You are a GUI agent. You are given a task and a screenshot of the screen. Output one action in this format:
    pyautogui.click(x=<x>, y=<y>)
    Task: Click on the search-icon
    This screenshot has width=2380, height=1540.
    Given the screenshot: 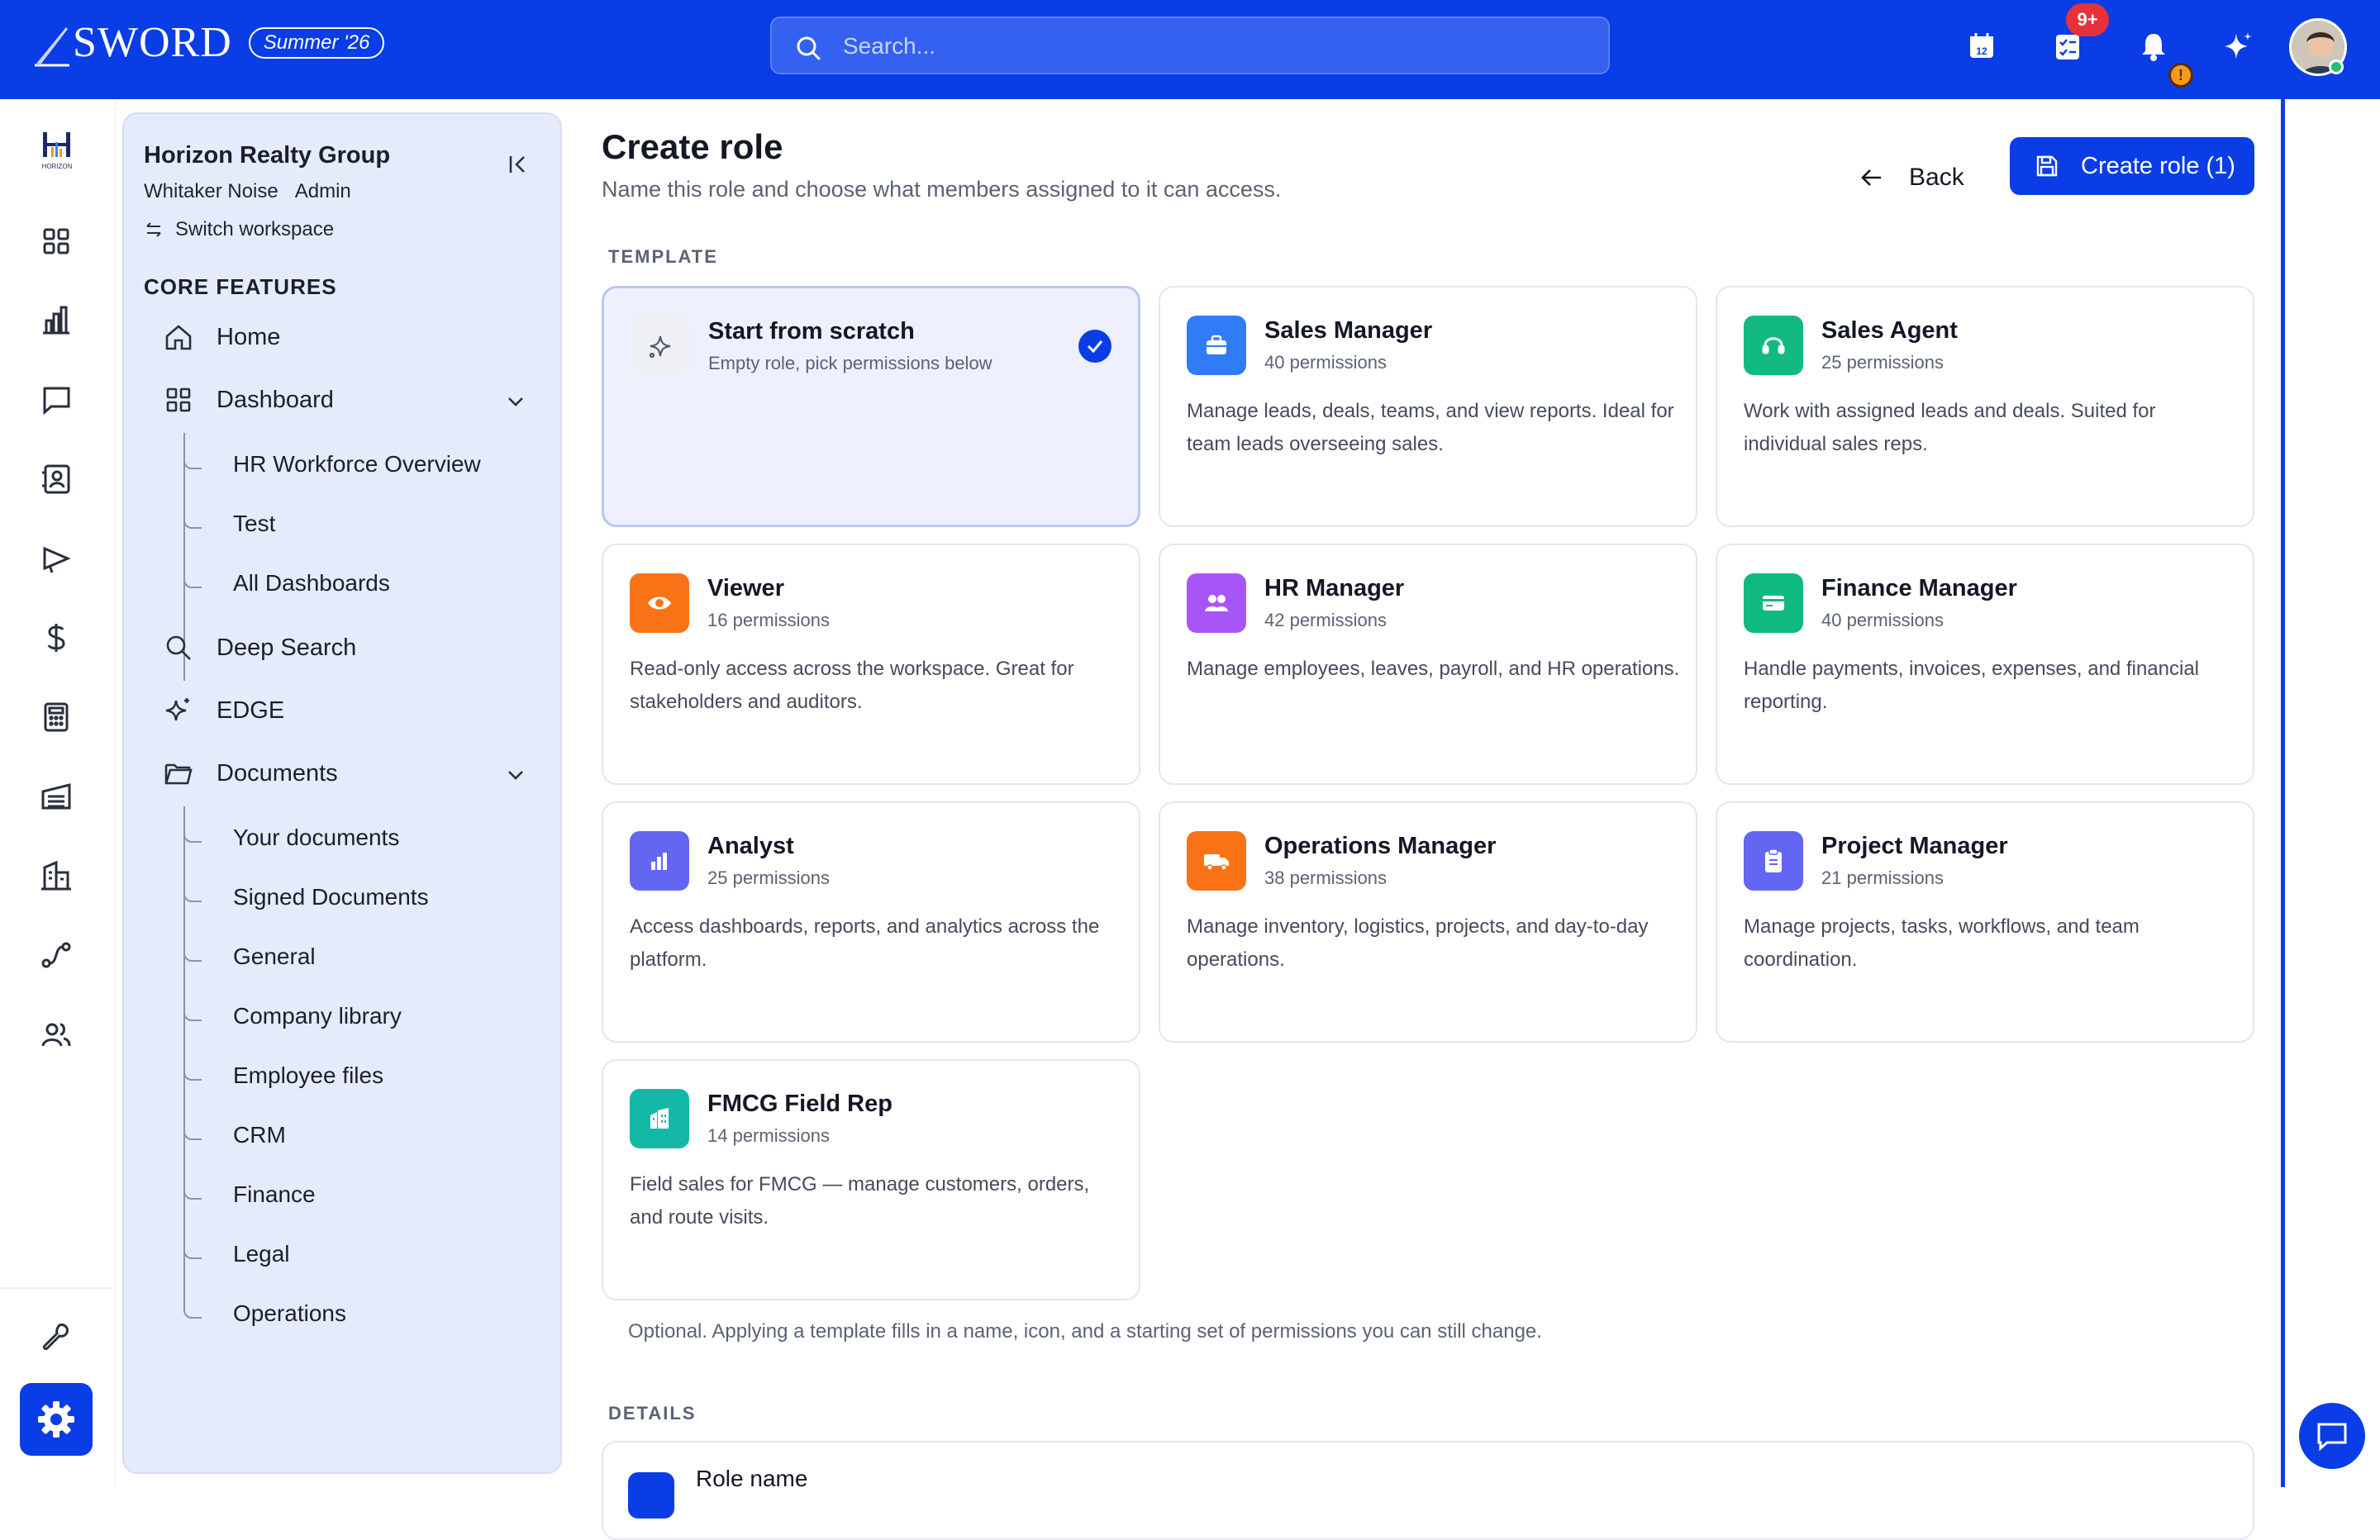 What is the action you would take?
    pyautogui.click(x=809, y=48)
    